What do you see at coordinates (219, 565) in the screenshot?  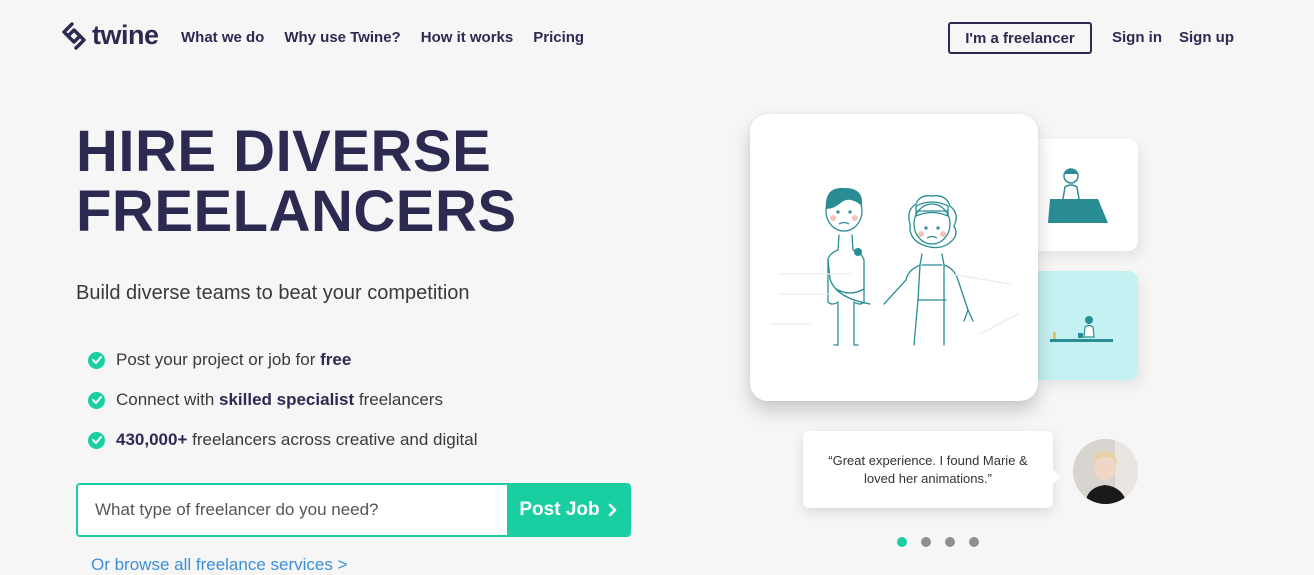 I see `browse-services-link: Or browse all freelance services >` at bounding box center [219, 565].